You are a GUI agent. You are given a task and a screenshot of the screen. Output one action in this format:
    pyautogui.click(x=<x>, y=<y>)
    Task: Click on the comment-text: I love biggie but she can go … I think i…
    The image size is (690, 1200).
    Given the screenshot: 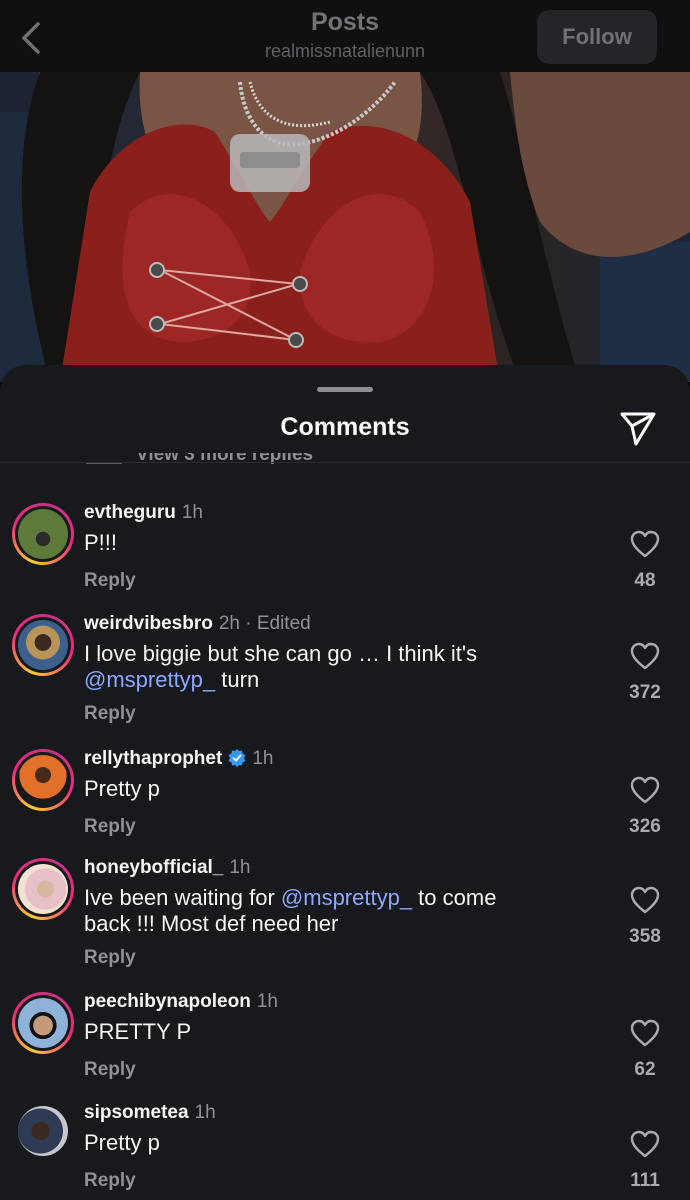 What is the action you would take?
    pyautogui.click(x=281, y=666)
    